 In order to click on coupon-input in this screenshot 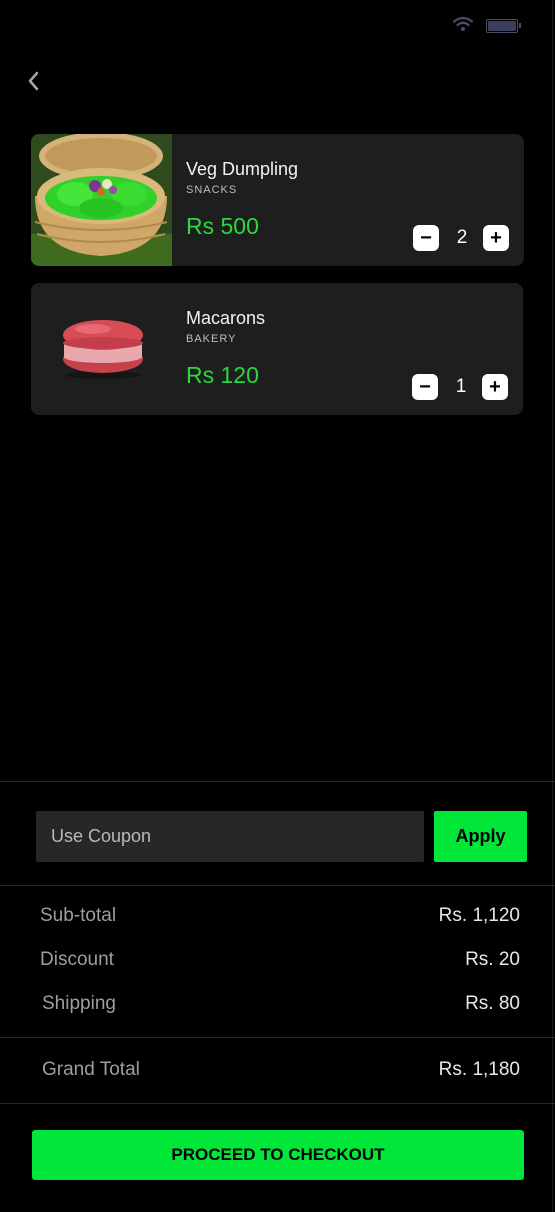, I will do `click(230, 836)`.